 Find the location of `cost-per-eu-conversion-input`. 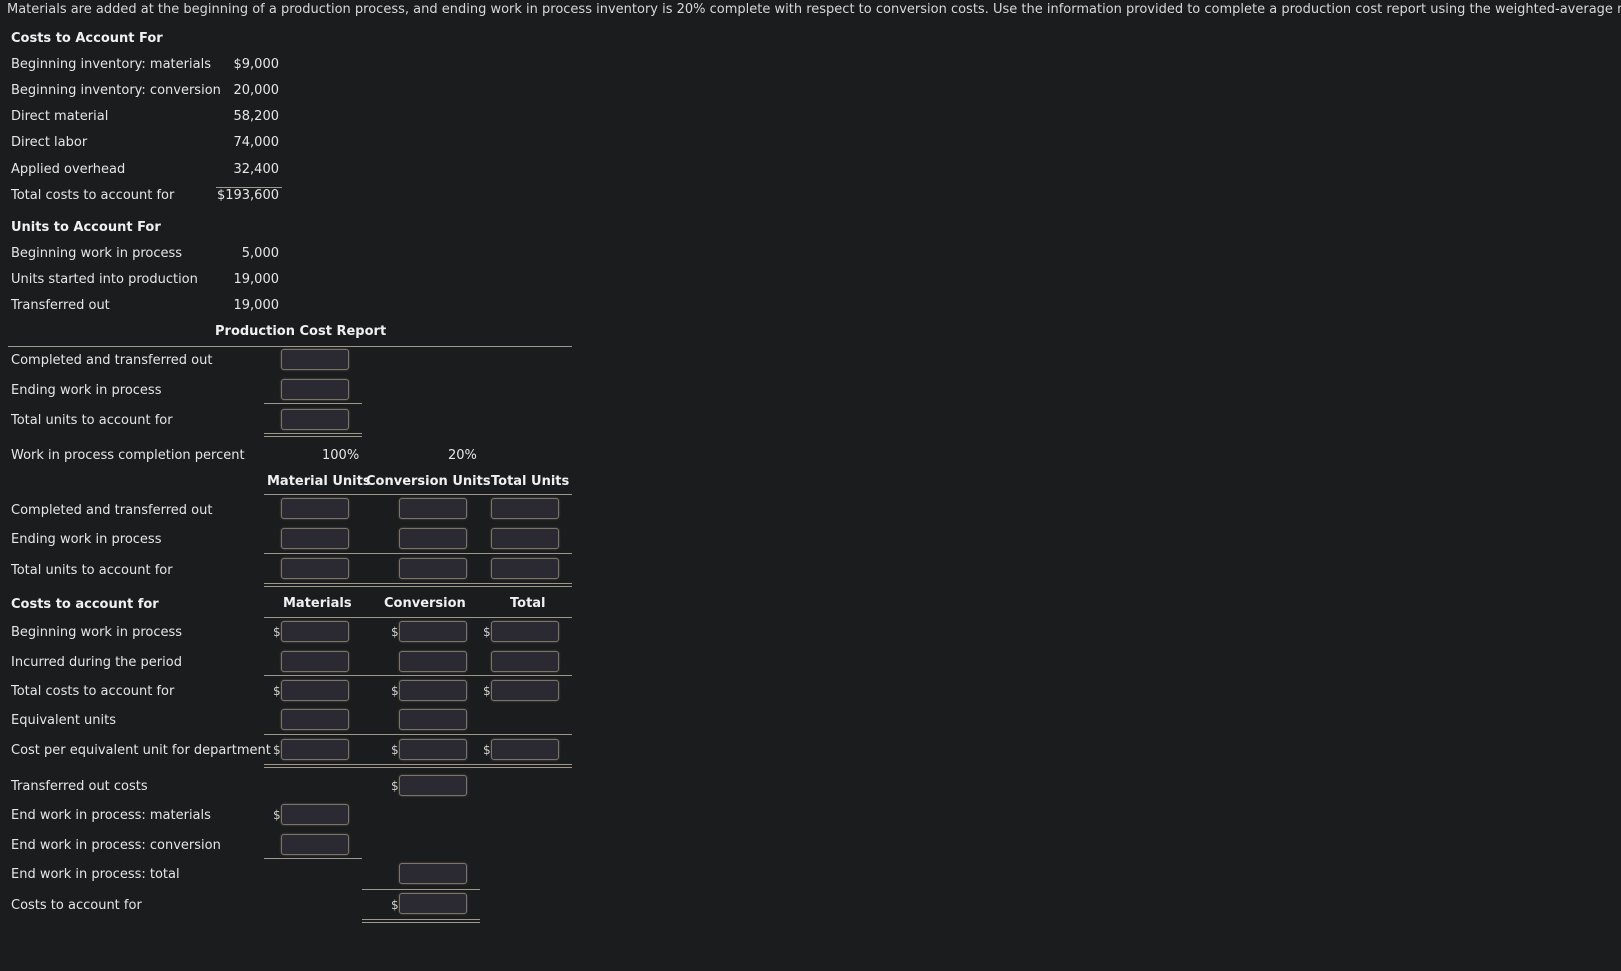

cost-per-eu-conversion-input is located at coordinates (433, 749).